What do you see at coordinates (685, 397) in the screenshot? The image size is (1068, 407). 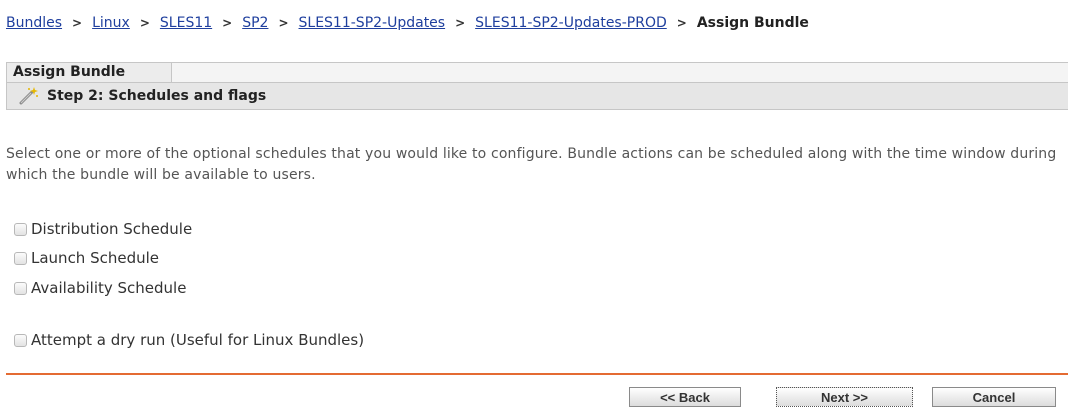 I see `back-button: << Back` at bounding box center [685, 397].